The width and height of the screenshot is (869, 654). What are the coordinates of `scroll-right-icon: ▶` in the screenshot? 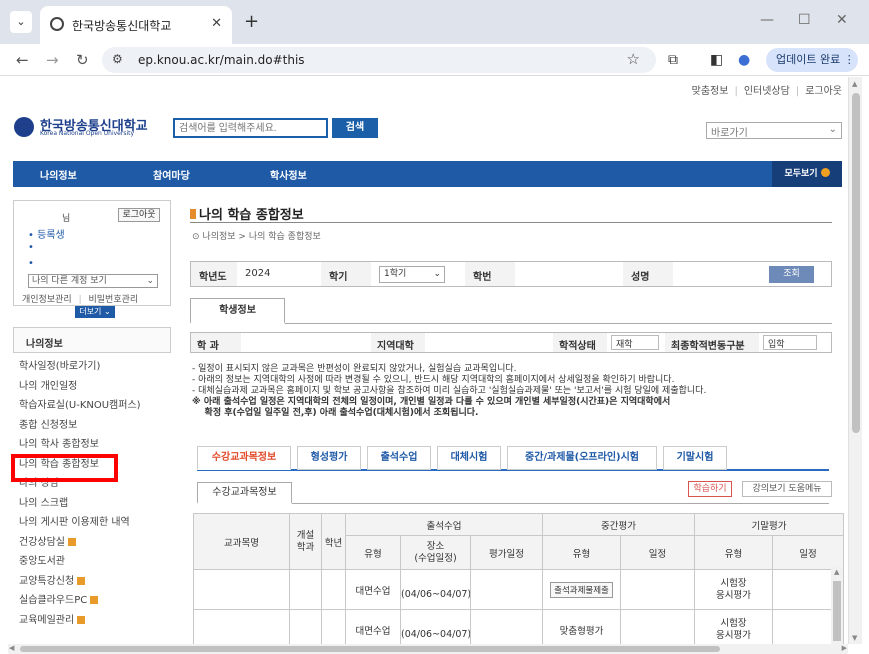 It's located at (844, 648).